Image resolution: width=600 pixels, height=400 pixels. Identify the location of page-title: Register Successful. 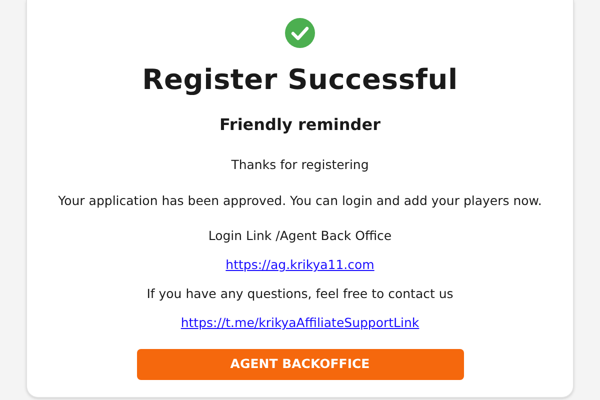
(300, 80).